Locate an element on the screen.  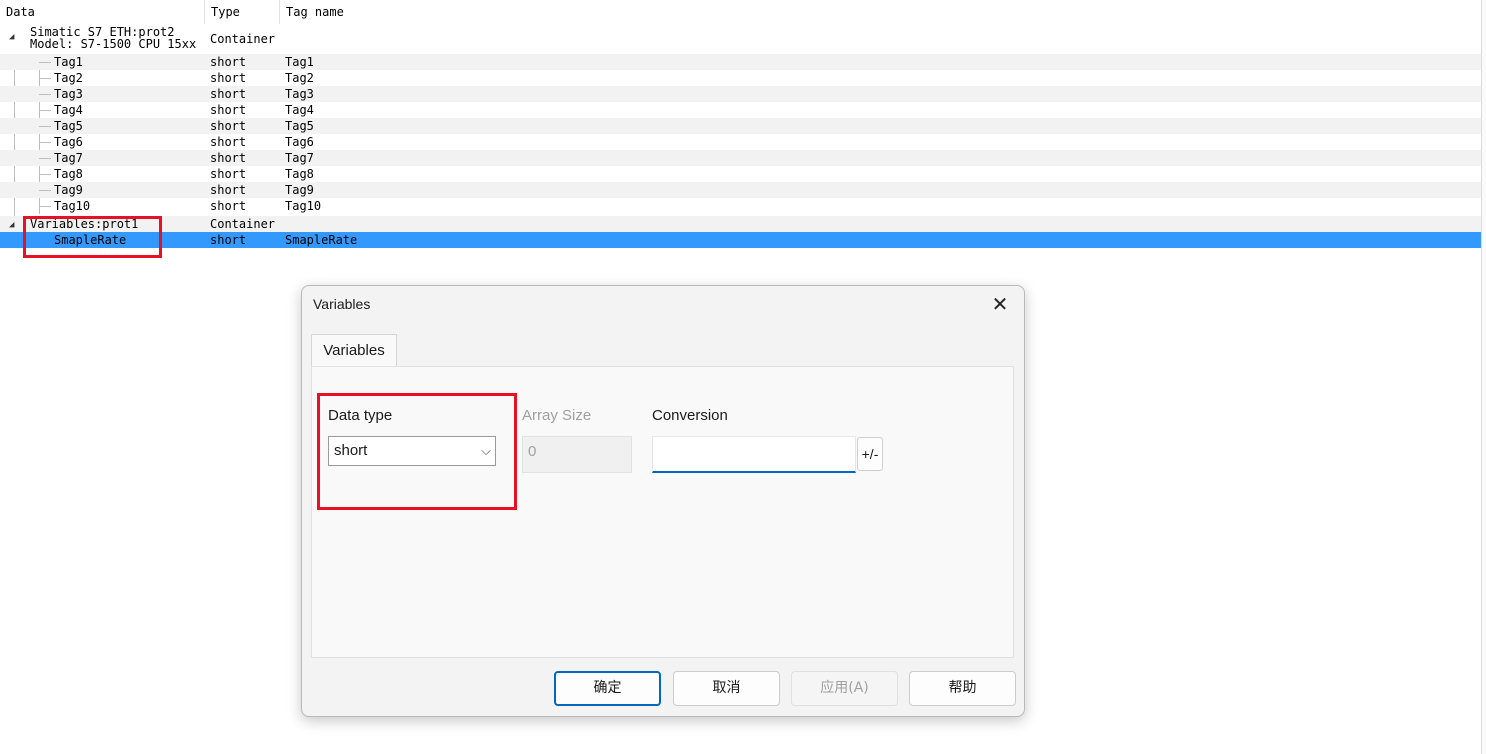
row-tag-name: Tag10 is located at coordinates (303, 206).